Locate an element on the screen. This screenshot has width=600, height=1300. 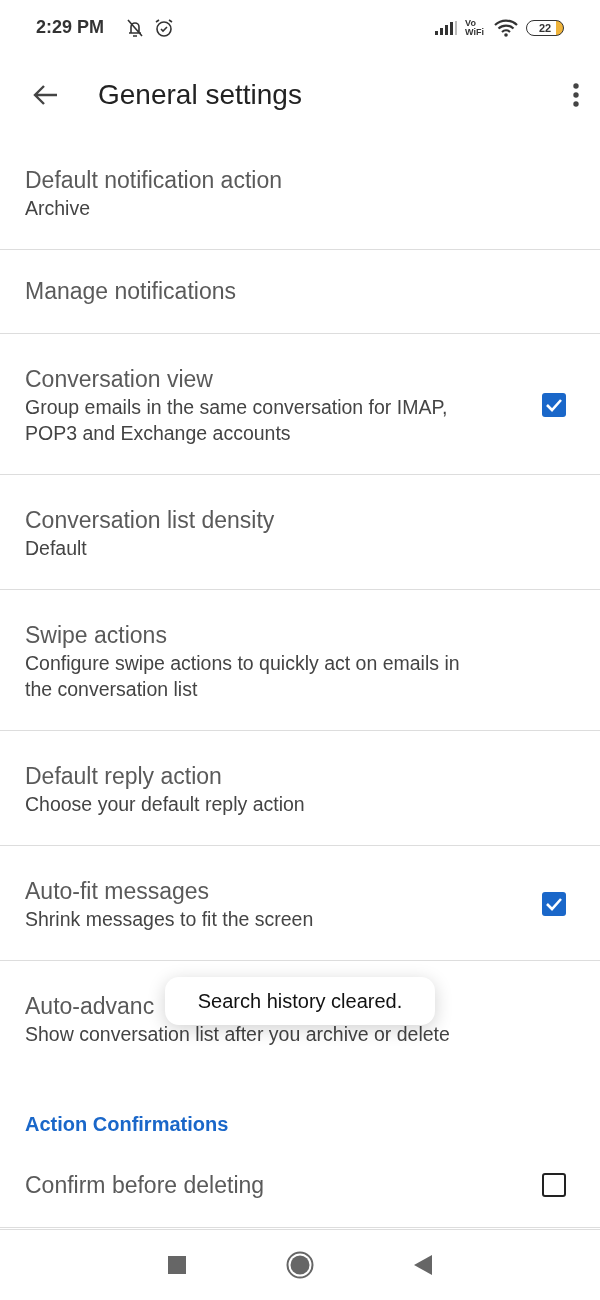
section-header: Action Confirmations is located at coordinates (127, 1124).